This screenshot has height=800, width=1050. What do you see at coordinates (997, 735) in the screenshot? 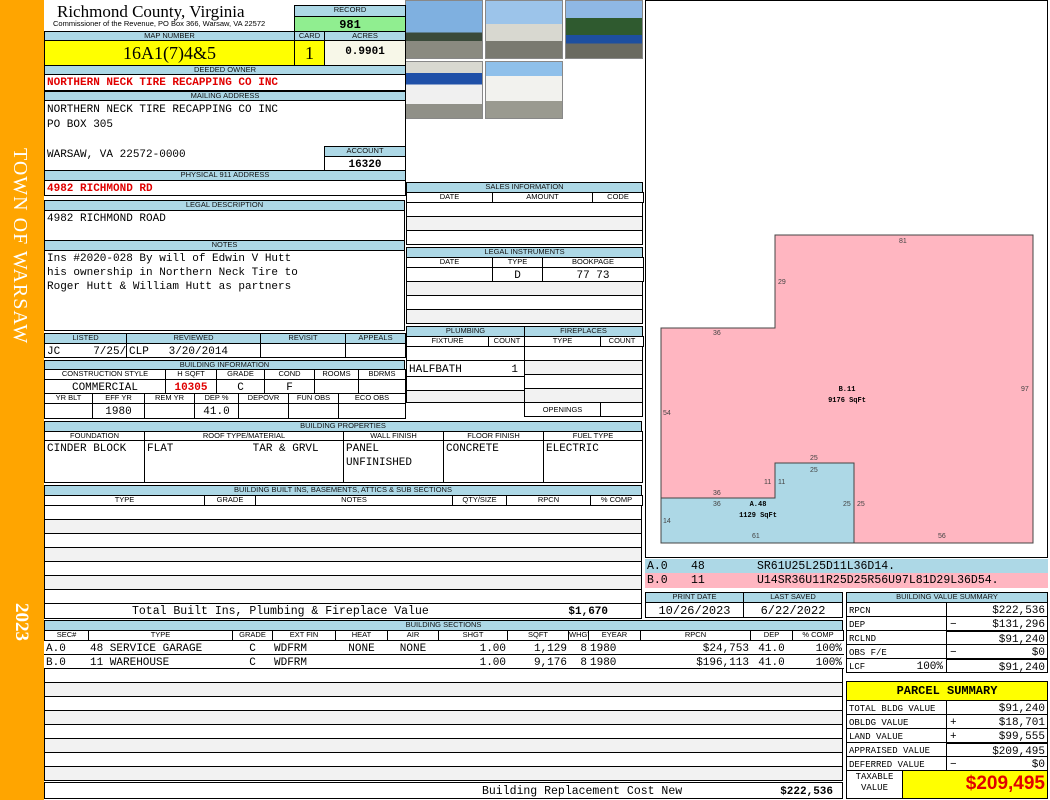
I see `parcel-summary-row-value: $99,555` at bounding box center [997, 735].